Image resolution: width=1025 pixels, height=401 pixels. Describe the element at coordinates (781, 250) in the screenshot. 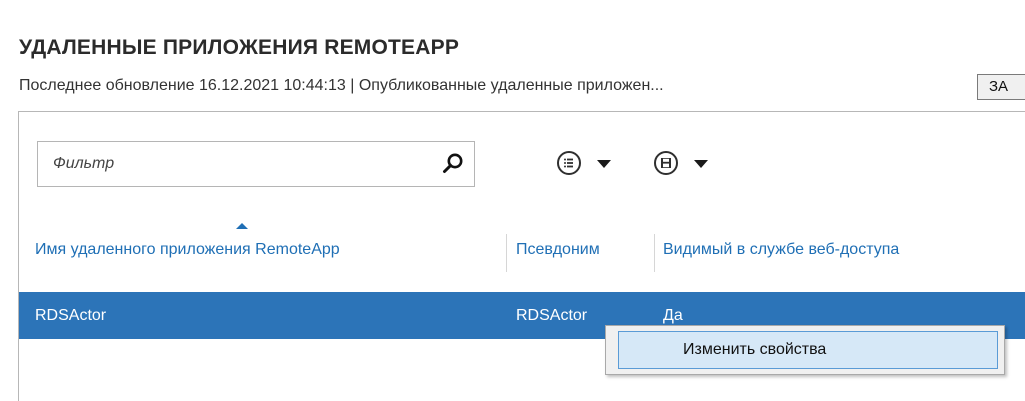

I see `column-header-web-access: Видимый в службе веб-доступа` at that location.